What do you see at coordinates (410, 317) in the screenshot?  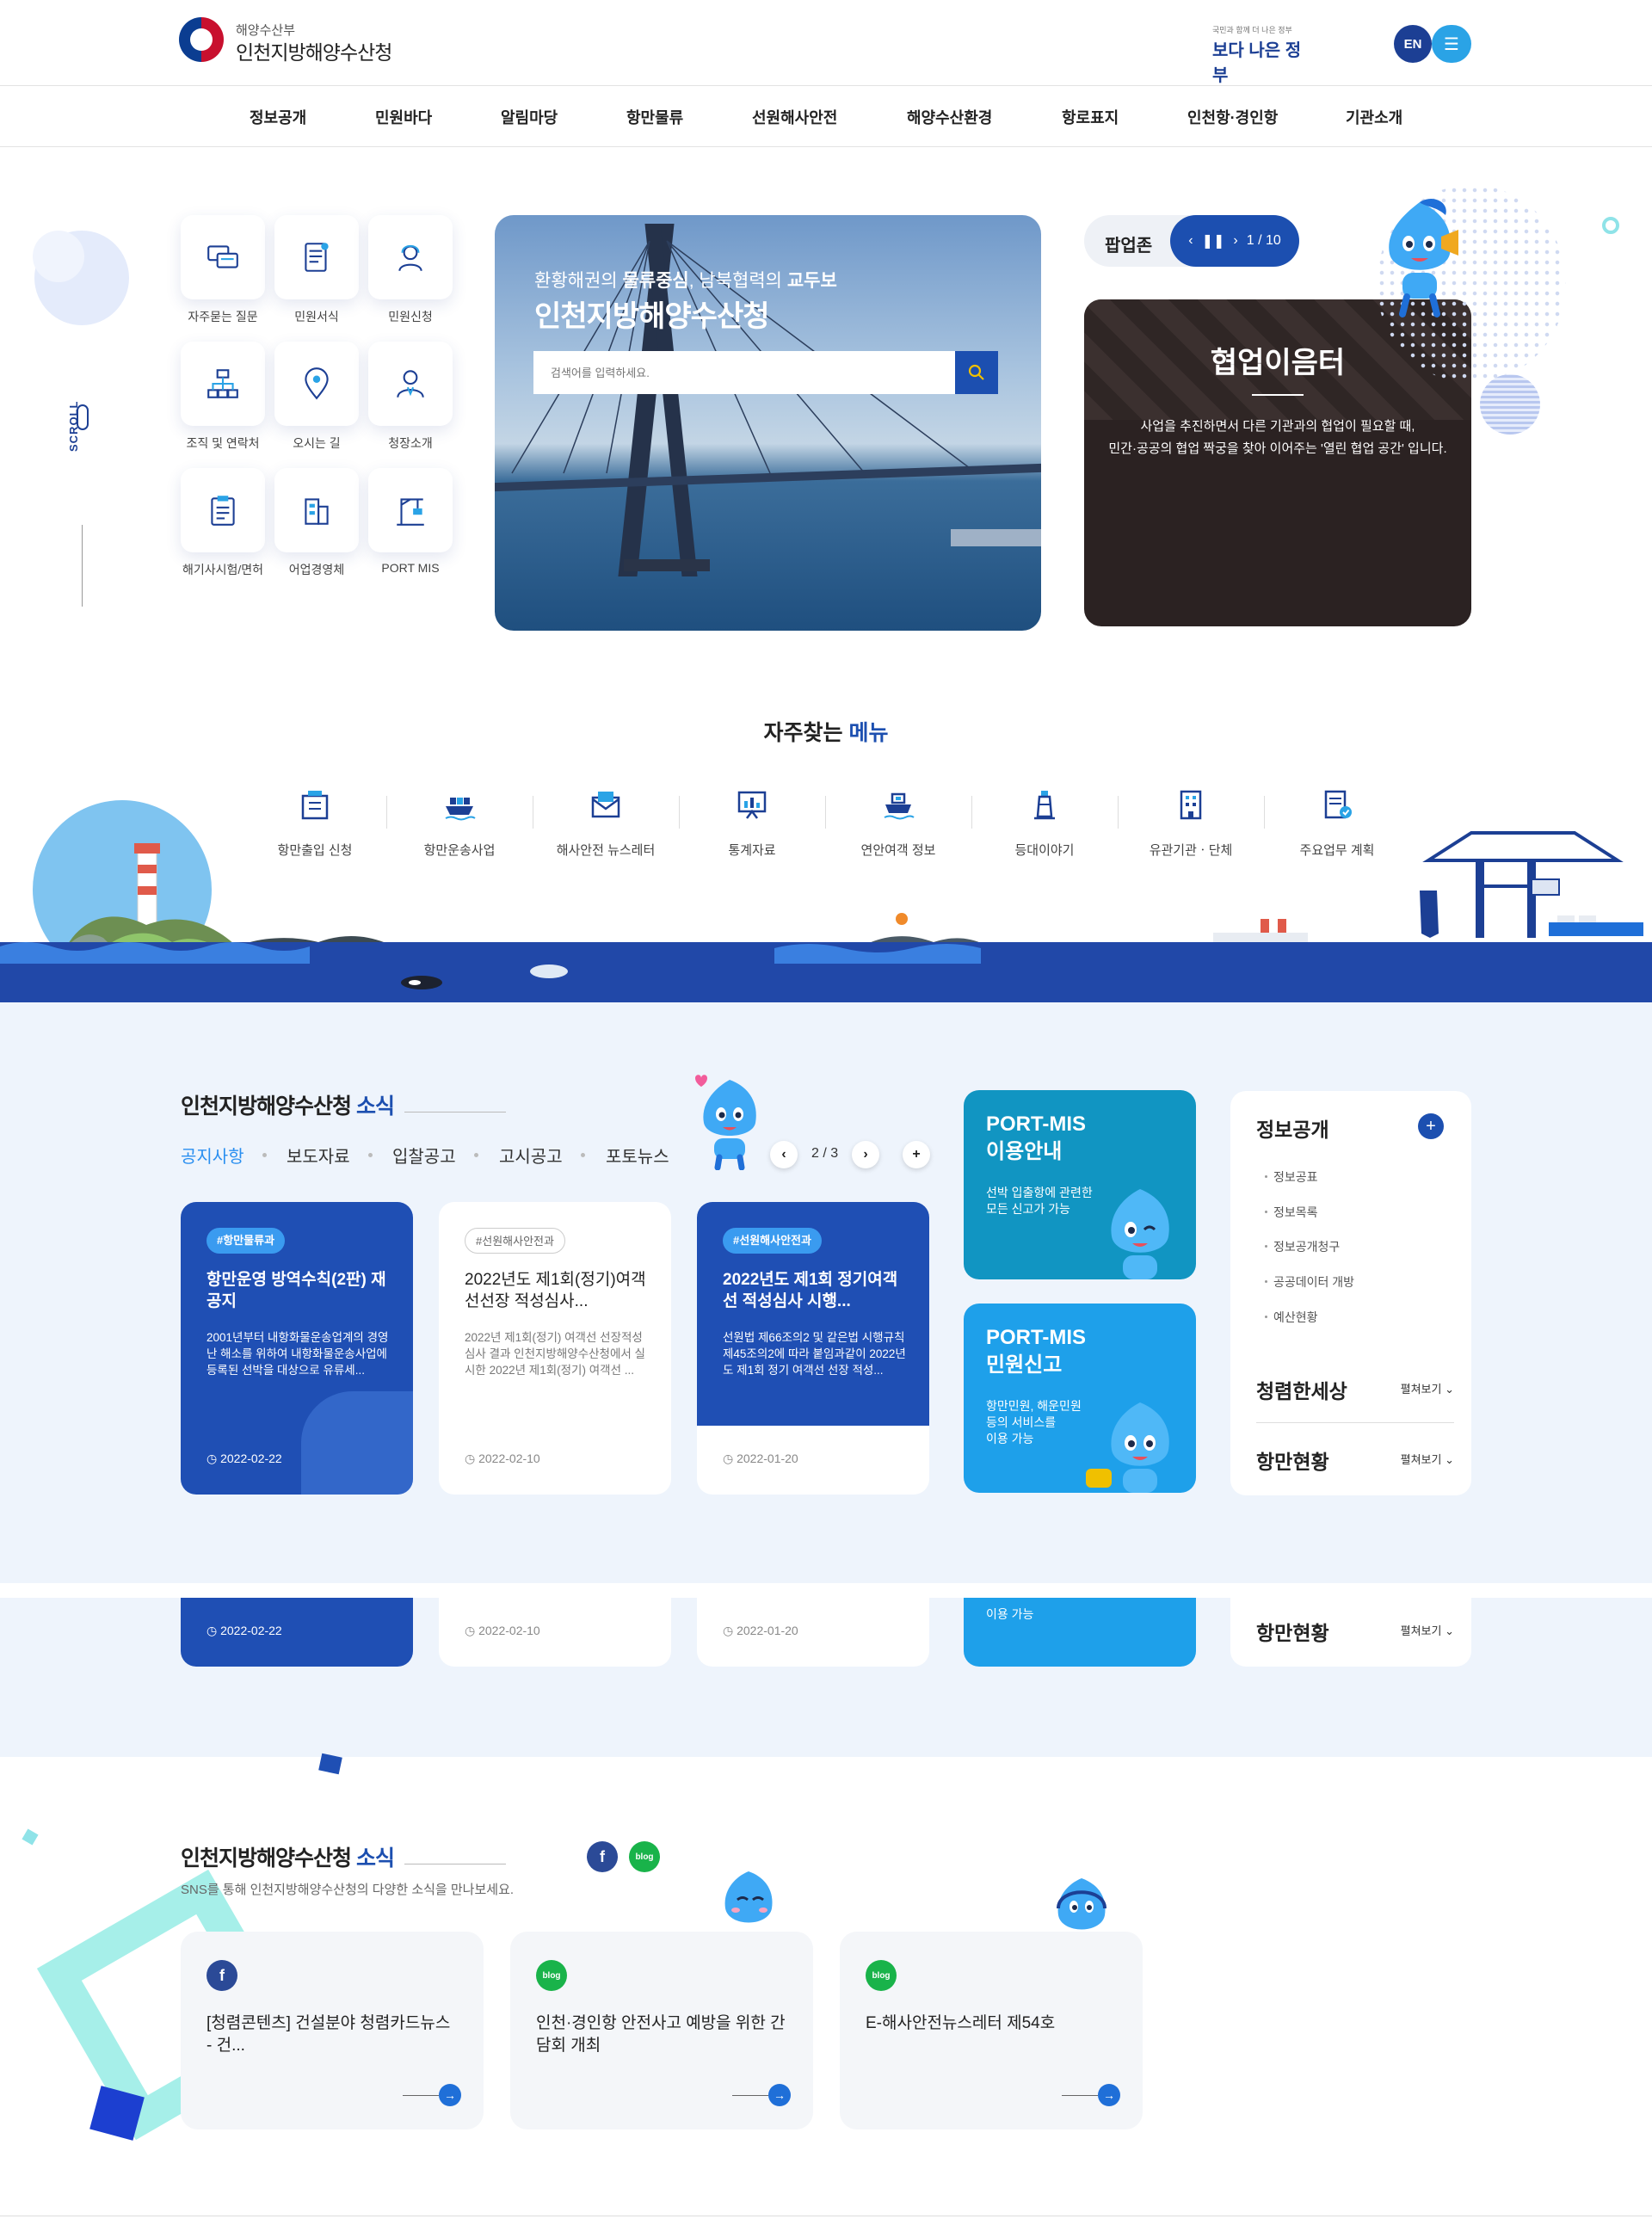 I see `quick-label-civil-apply: 민원신청` at bounding box center [410, 317].